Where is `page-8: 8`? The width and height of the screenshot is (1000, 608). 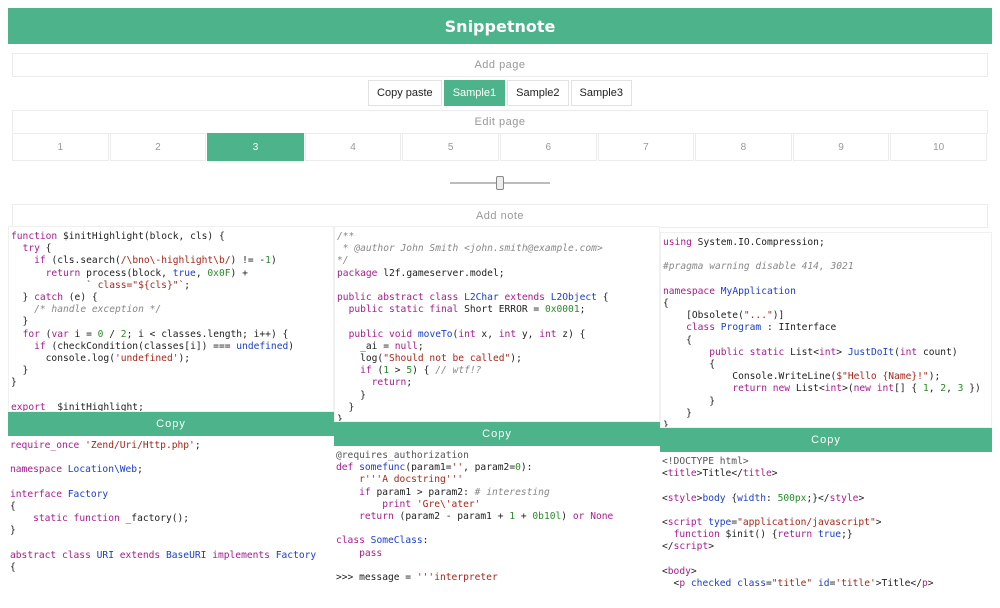
page-8: 8 is located at coordinates (743, 147).